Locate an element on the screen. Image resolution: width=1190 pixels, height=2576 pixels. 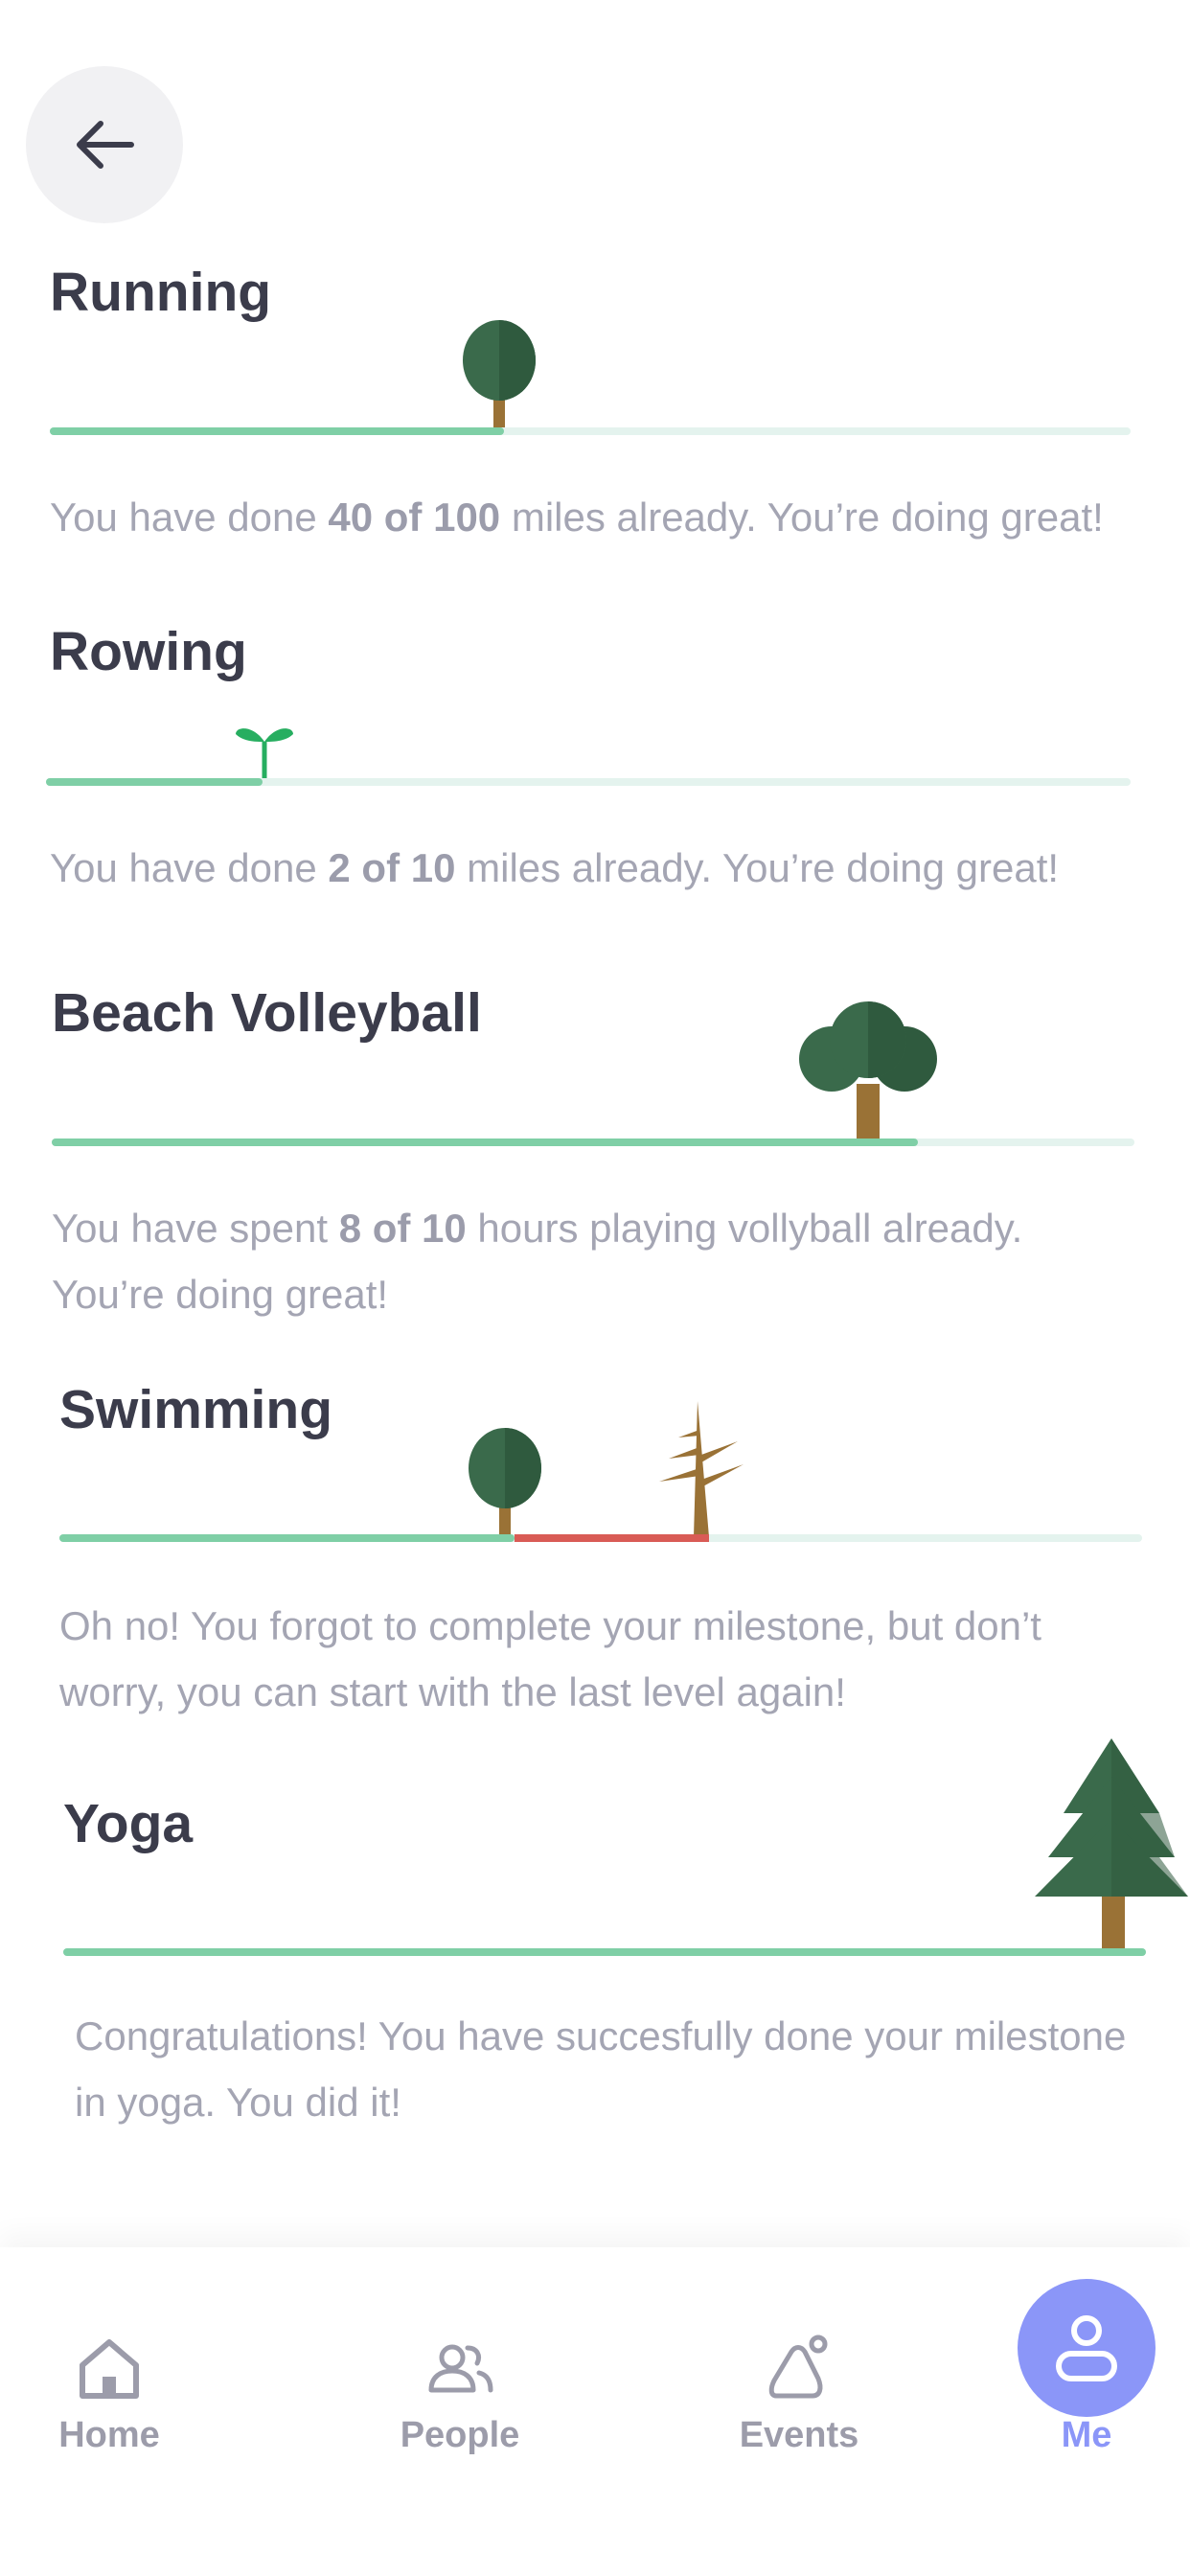
arrow-left-icon is located at coordinates (105, 145).